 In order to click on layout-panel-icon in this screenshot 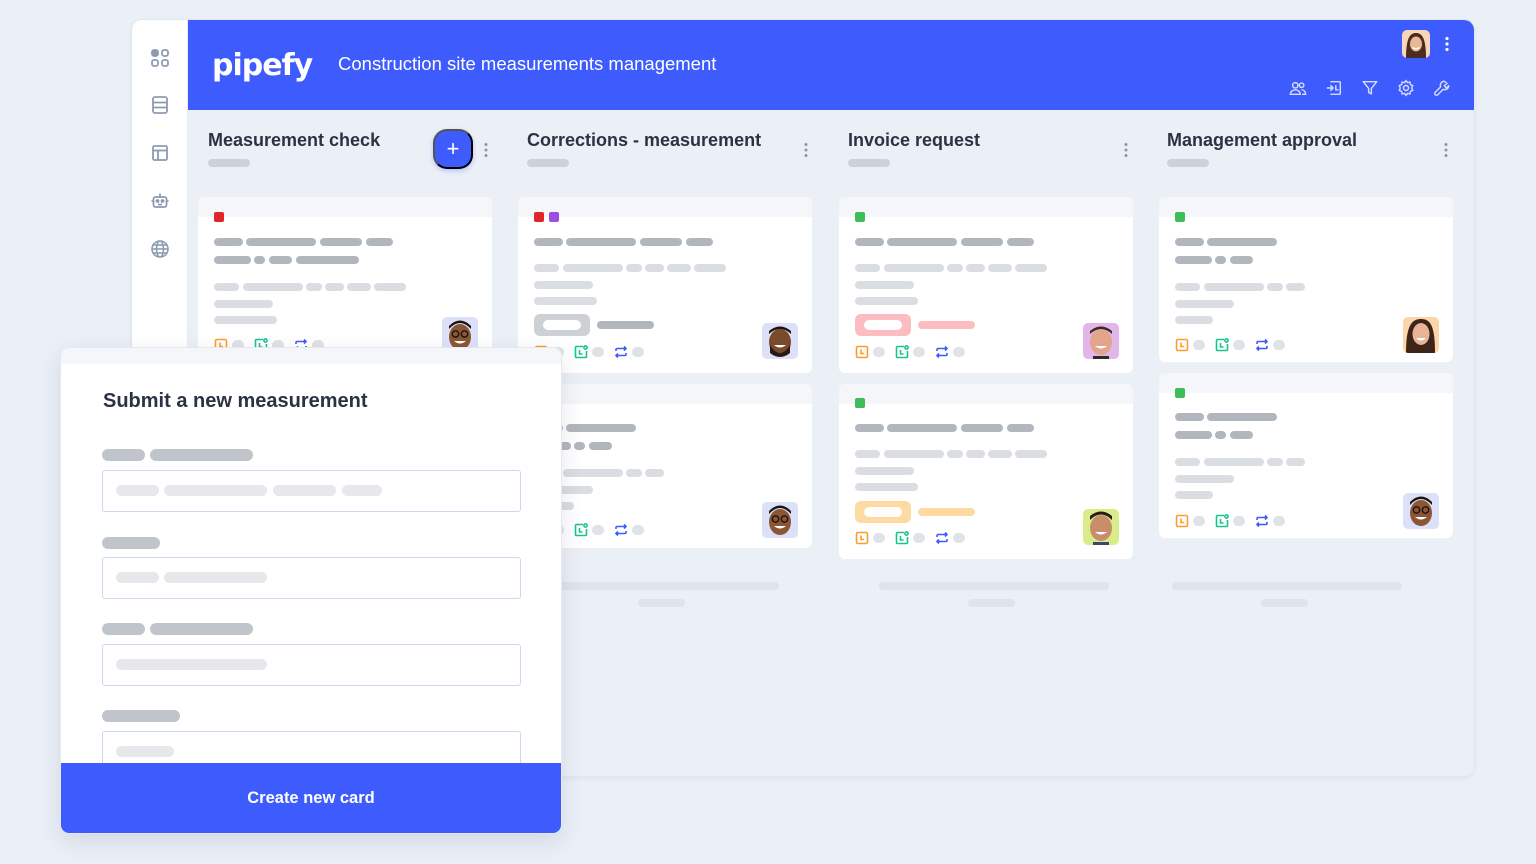, I will do `click(160, 153)`.